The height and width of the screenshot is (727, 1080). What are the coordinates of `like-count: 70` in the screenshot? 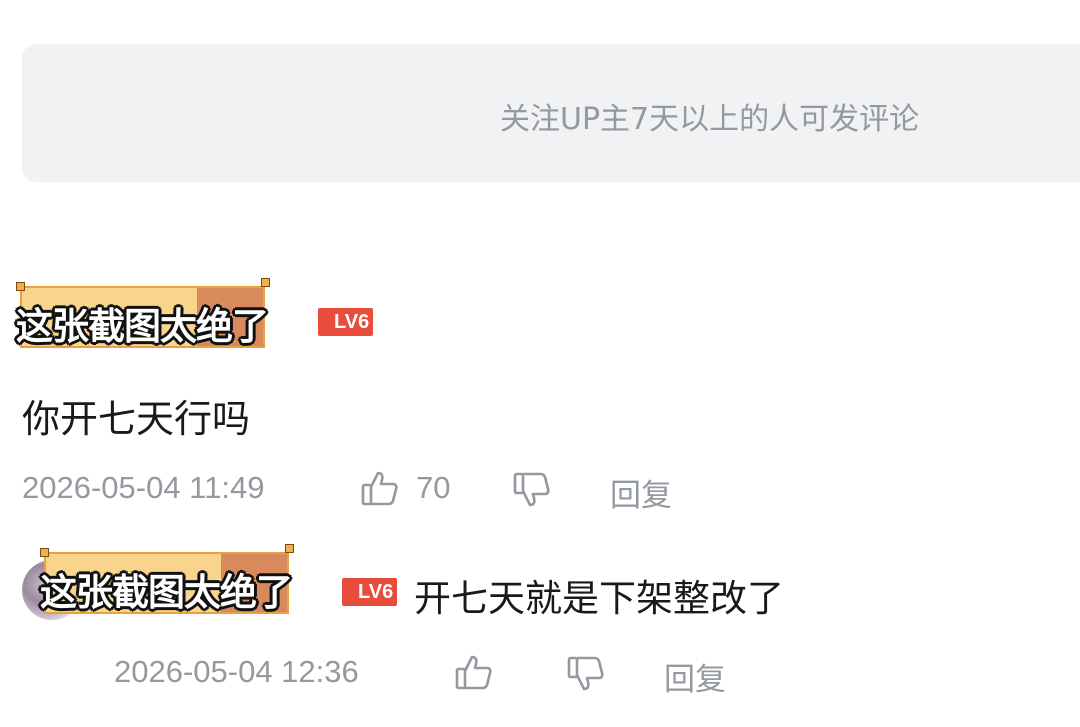 It's located at (433, 487).